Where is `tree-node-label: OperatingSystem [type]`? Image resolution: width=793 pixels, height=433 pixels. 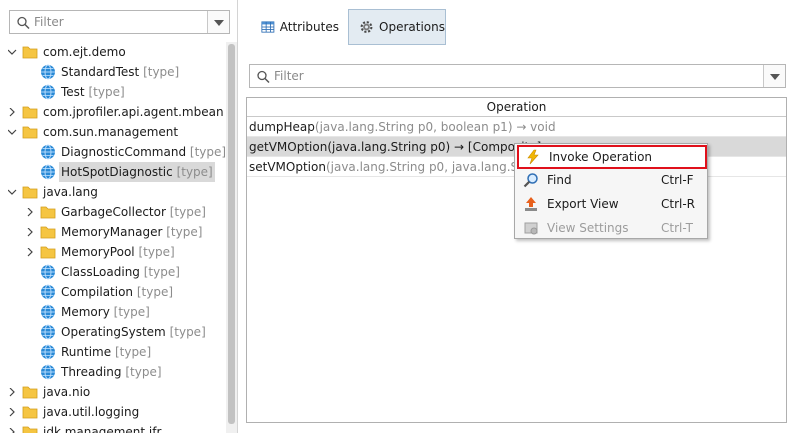
tree-node-label: OperatingSystem [type] is located at coordinates (133, 332).